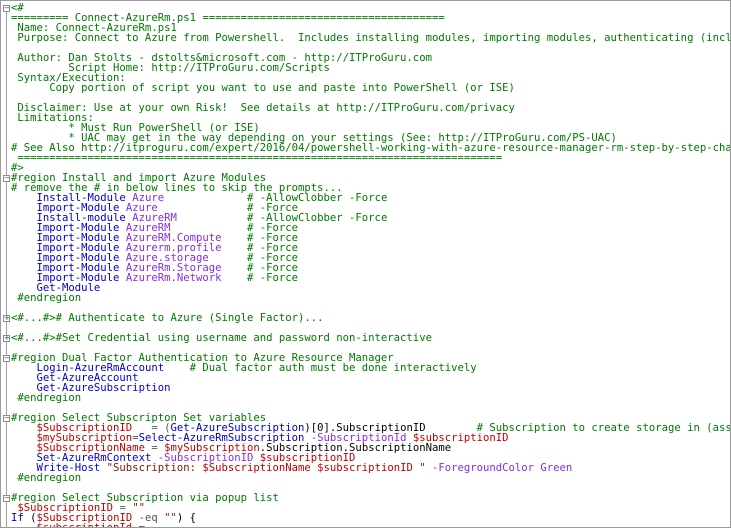  I want to click on code-token: ) {, so click(186, 518).